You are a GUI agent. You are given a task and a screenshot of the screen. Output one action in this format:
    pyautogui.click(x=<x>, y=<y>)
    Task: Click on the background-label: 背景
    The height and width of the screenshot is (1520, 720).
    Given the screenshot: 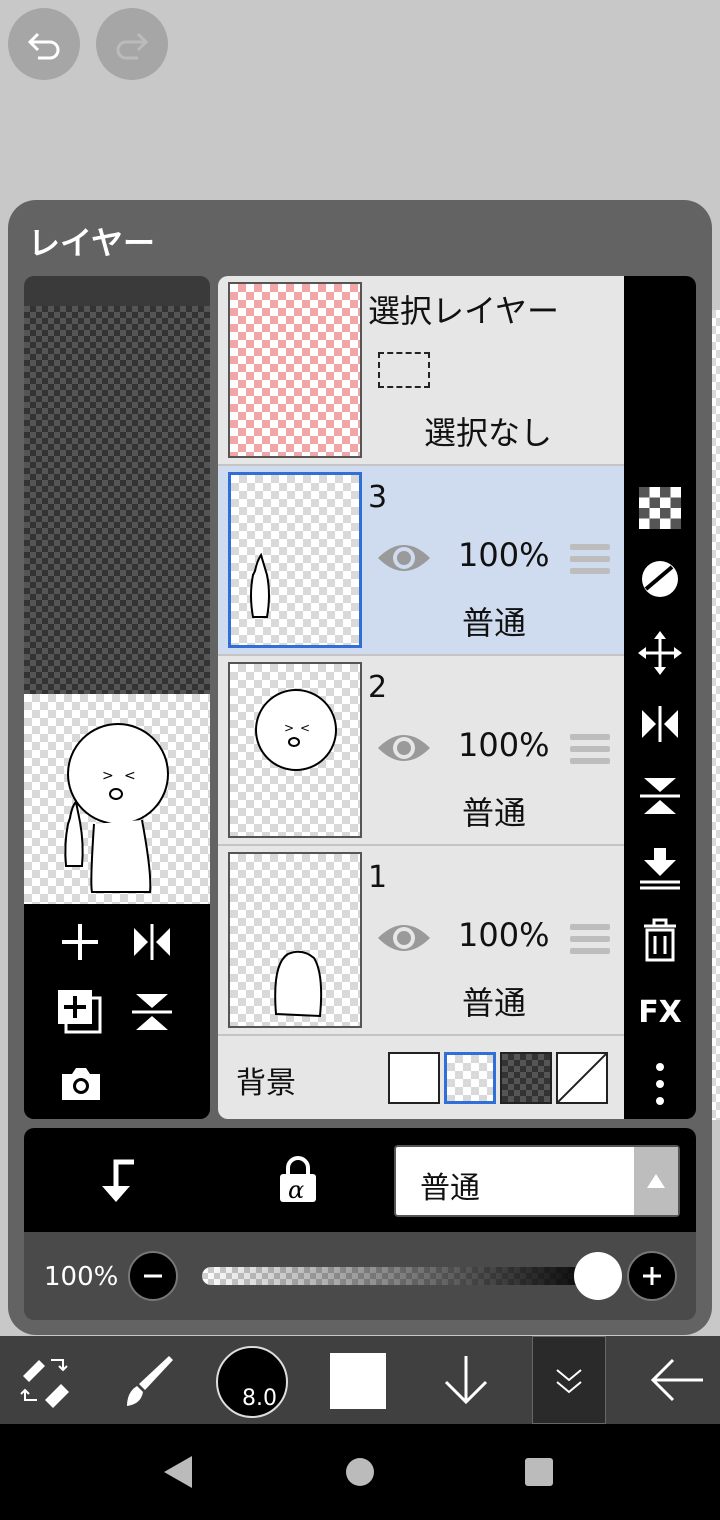 What is the action you would take?
    pyautogui.click(x=266, y=1083)
    